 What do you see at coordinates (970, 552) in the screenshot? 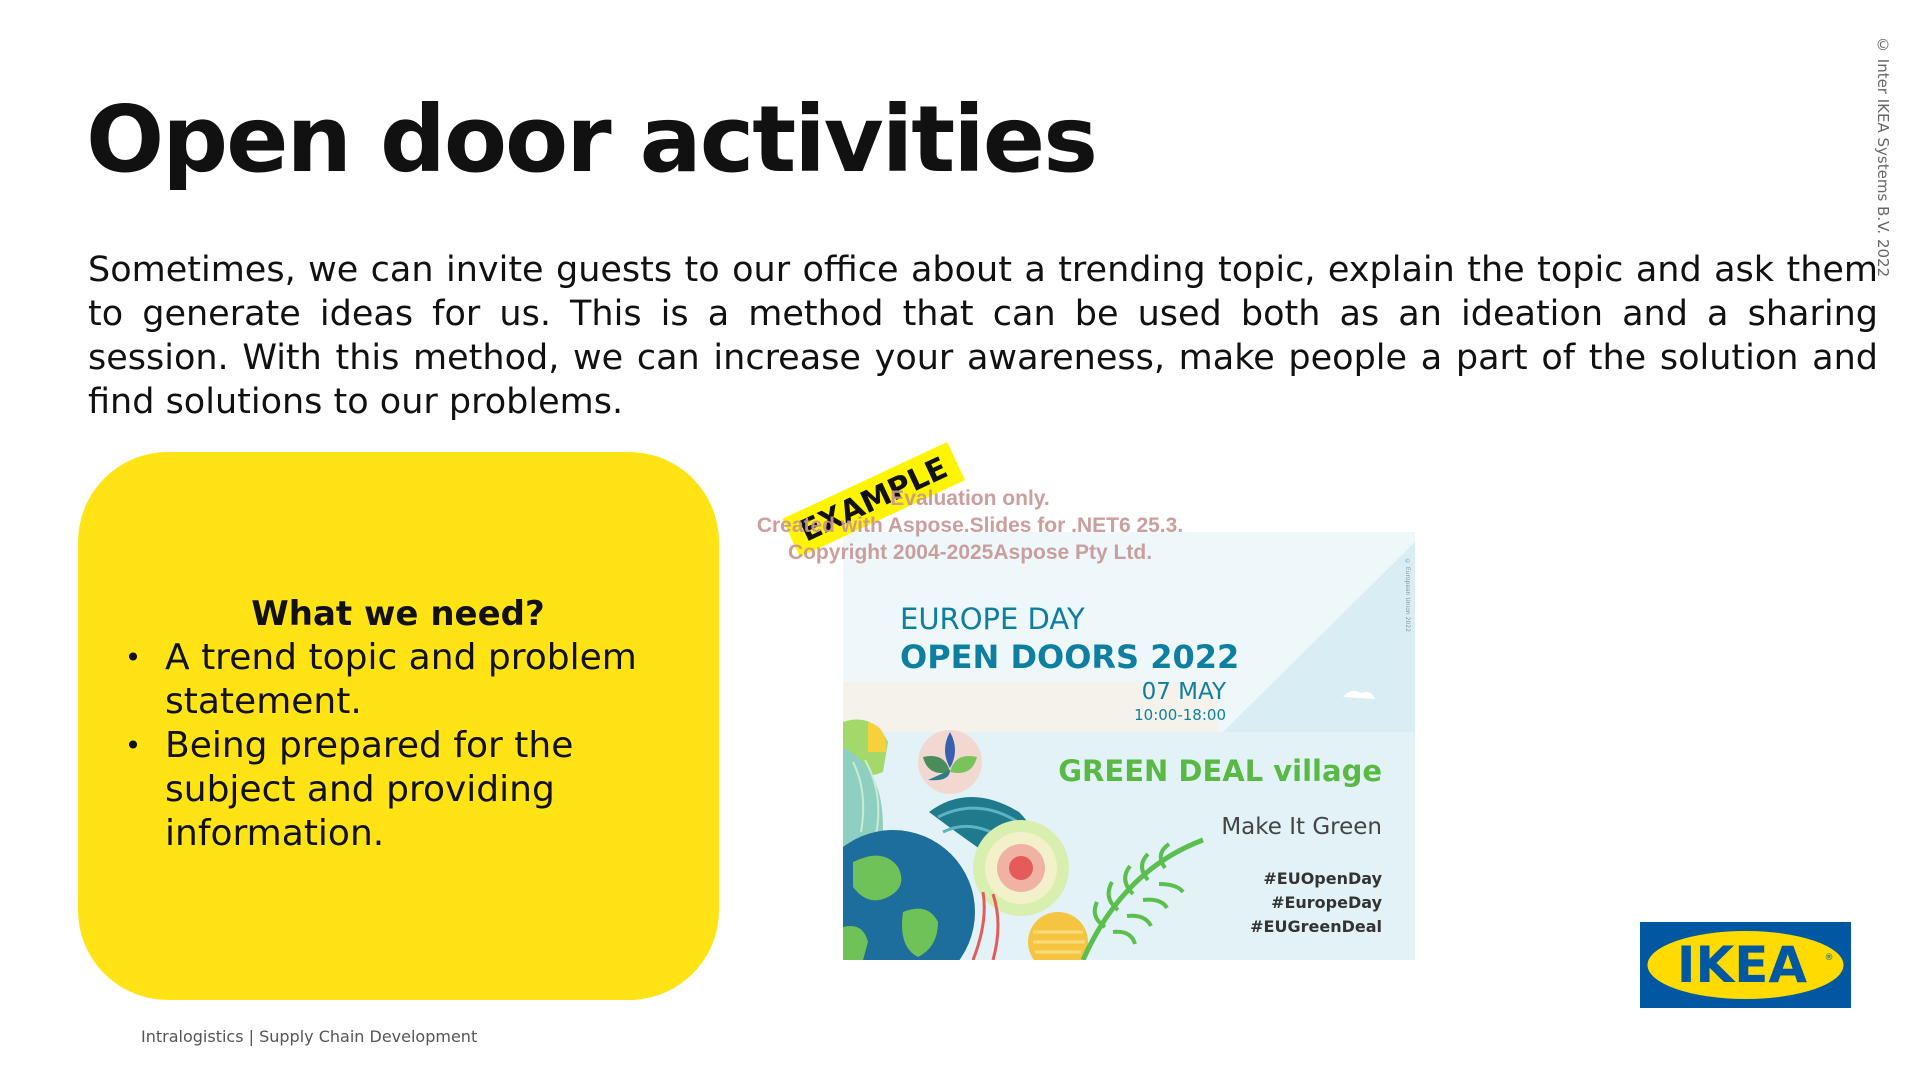
I see `watermark-line: Copyright 2004-2025Aspose Pty Ltd.` at bounding box center [970, 552].